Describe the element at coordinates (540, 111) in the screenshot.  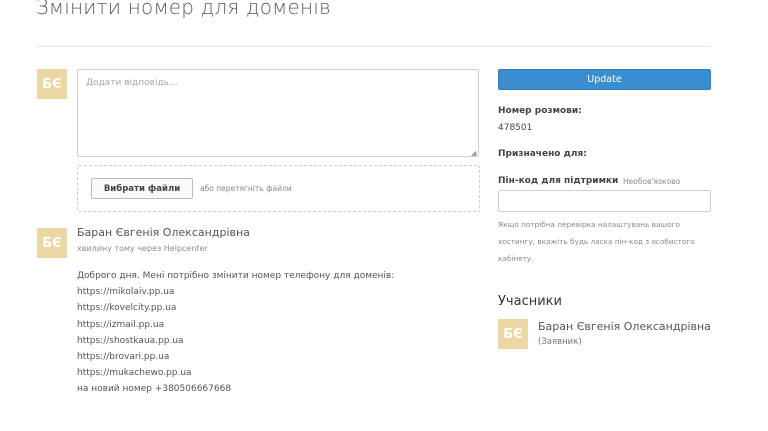
I see `conversation-number-label: Номер розмови:` at that location.